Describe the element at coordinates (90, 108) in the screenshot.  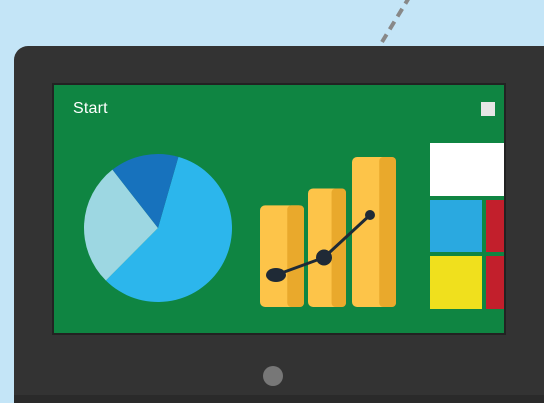
I see `start-label: Start` at that location.